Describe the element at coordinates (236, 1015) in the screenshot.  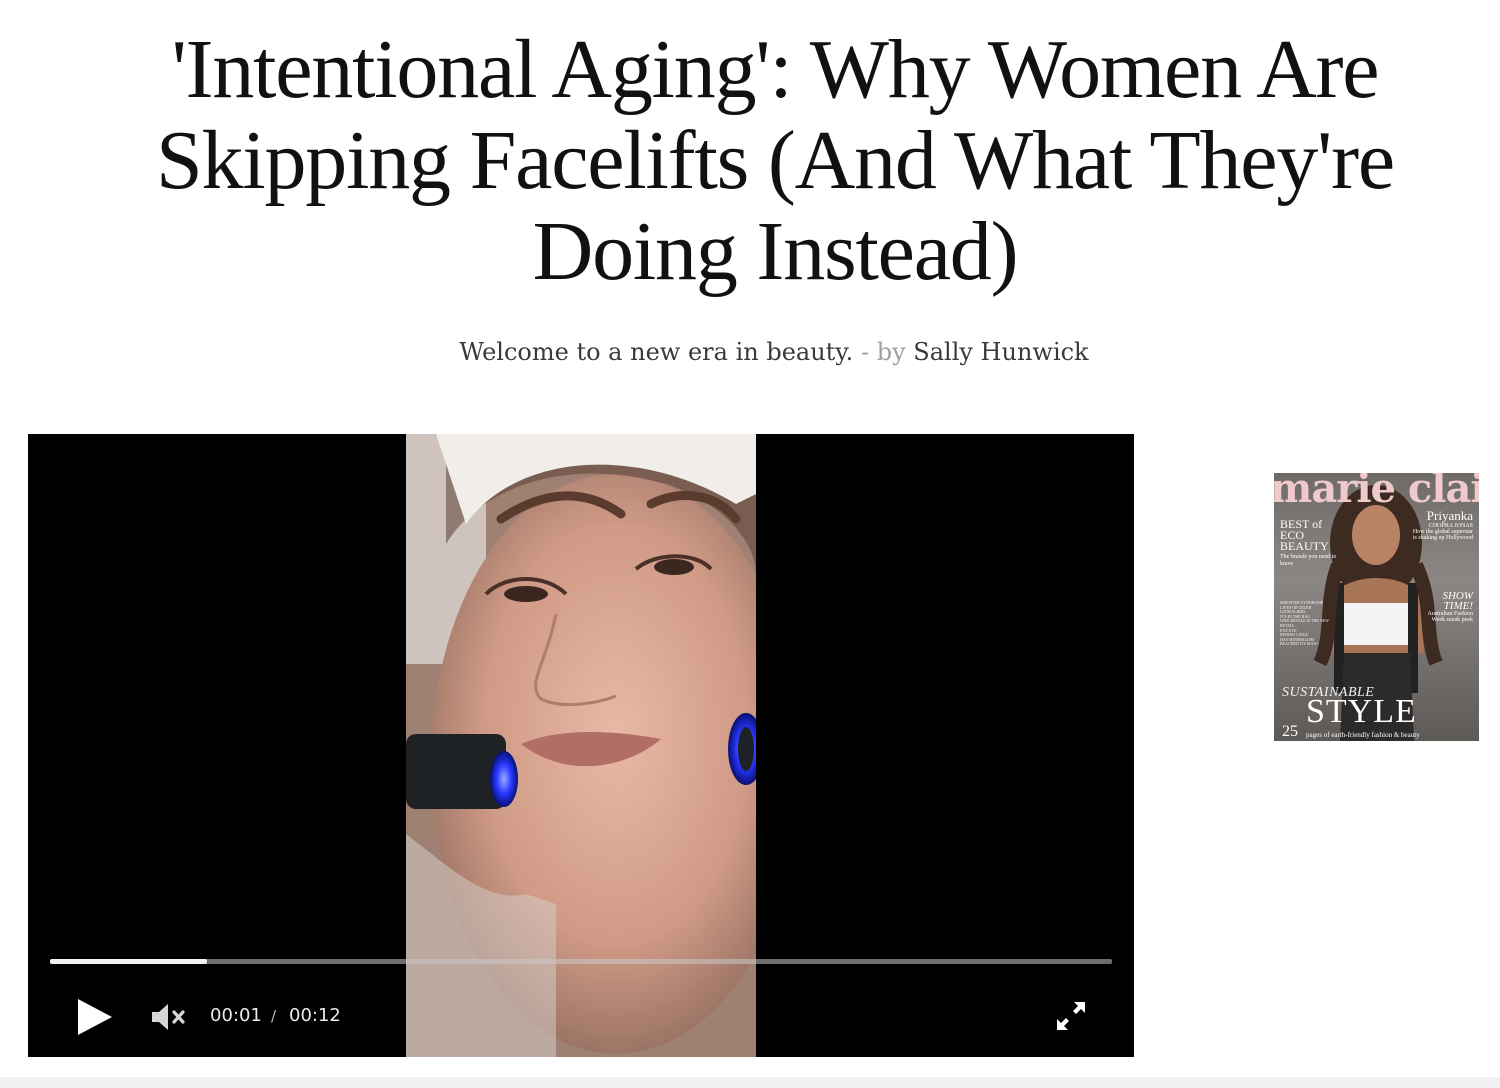
I see `video-current-time: 00:01` at that location.